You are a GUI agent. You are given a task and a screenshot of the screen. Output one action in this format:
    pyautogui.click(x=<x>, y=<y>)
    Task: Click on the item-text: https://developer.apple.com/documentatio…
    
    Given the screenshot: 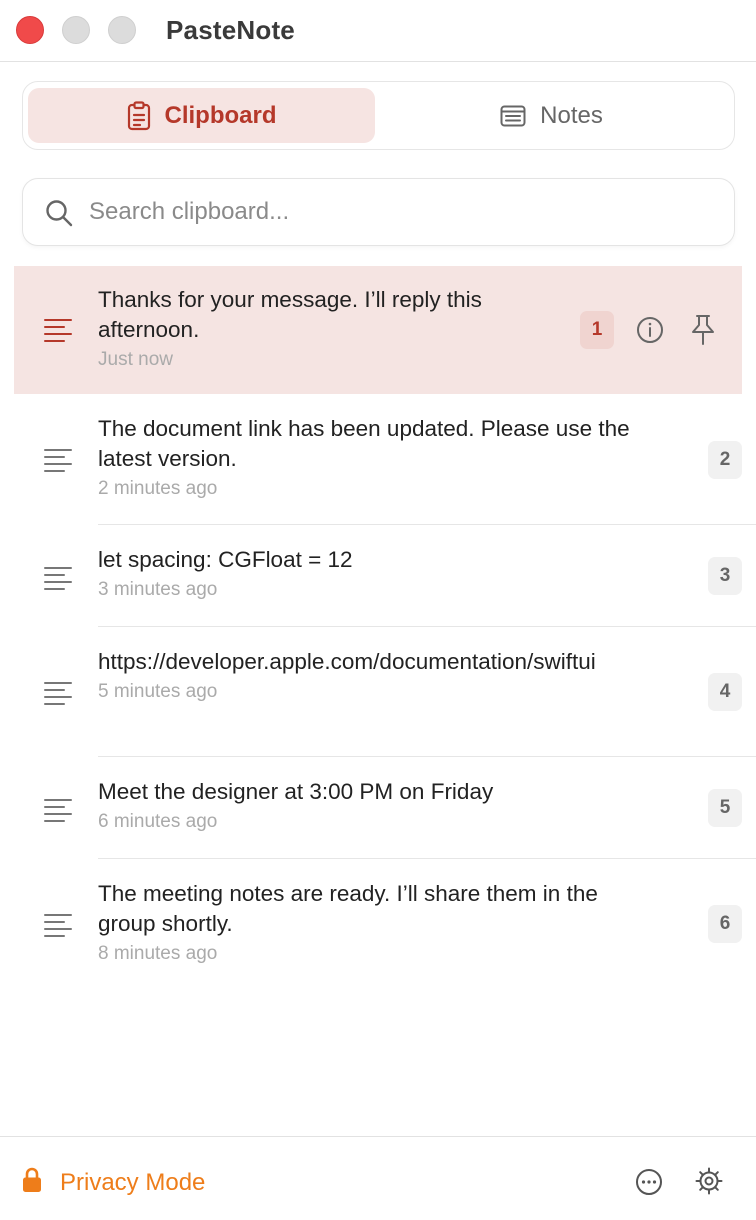 What is the action you would take?
    pyautogui.click(x=347, y=661)
    